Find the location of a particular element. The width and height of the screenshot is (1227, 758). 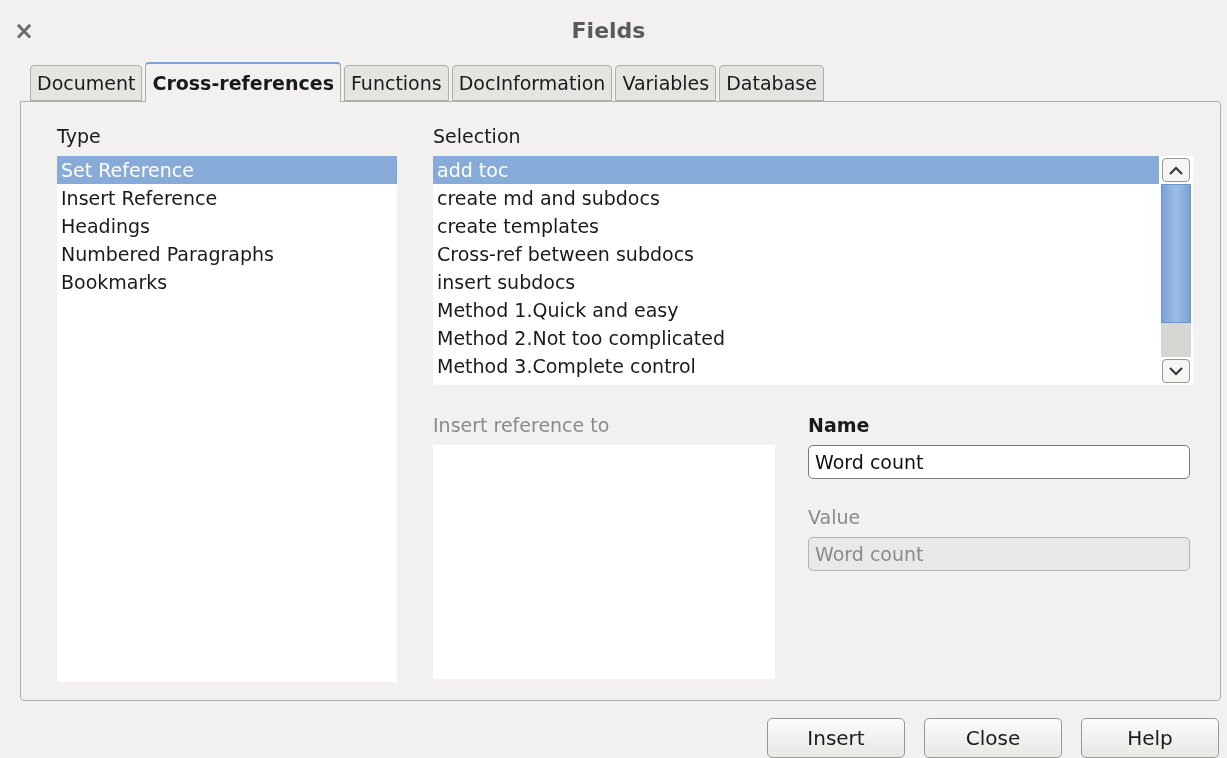

list-item: create md and subdocs is located at coordinates (796, 198).